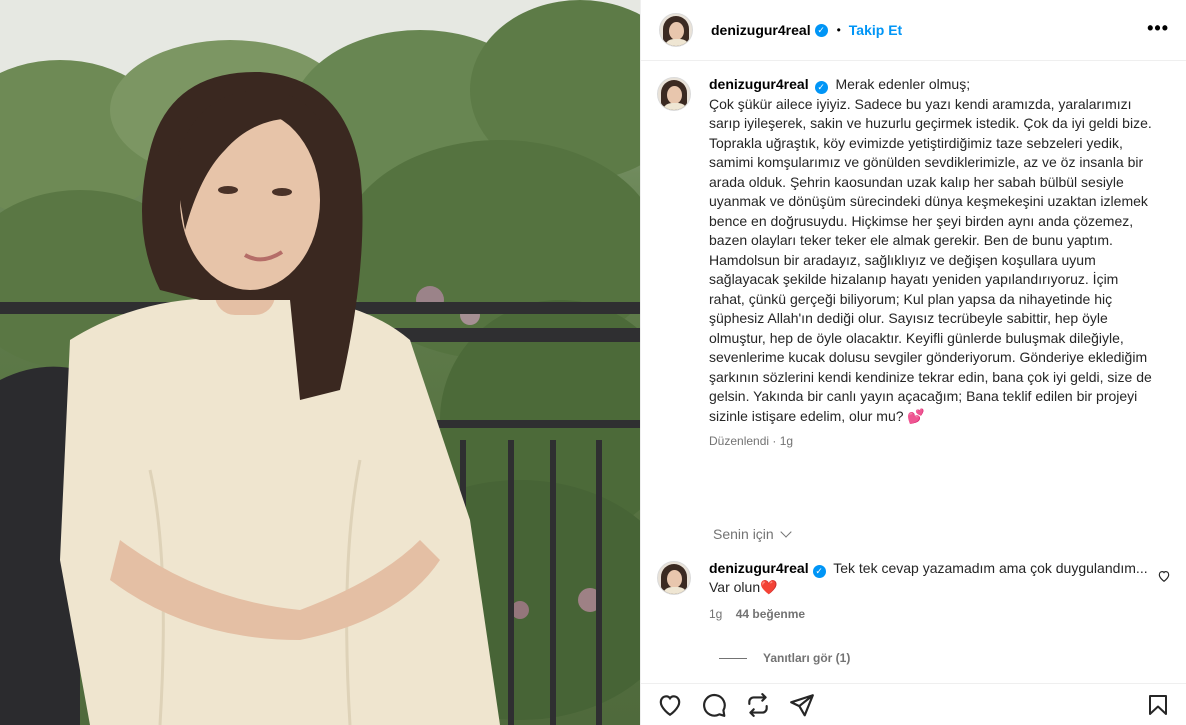 The width and height of the screenshot is (1186, 725). What do you see at coordinates (761, 30) in the screenshot?
I see `header-username: denizugur4real` at bounding box center [761, 30].